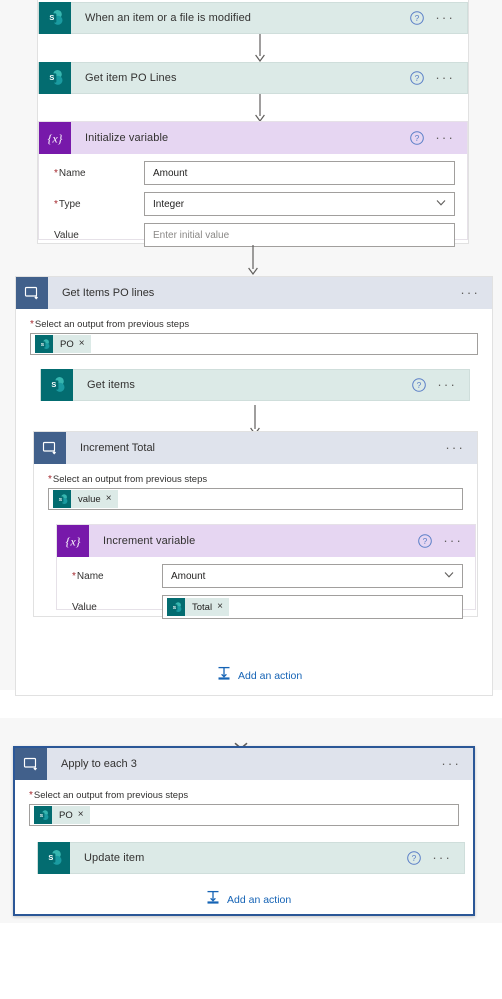 The image size is (502, 999). I want to click on action-card-get-item-po-lines: S Get item PO Lines ? ···, so click(253, 78).